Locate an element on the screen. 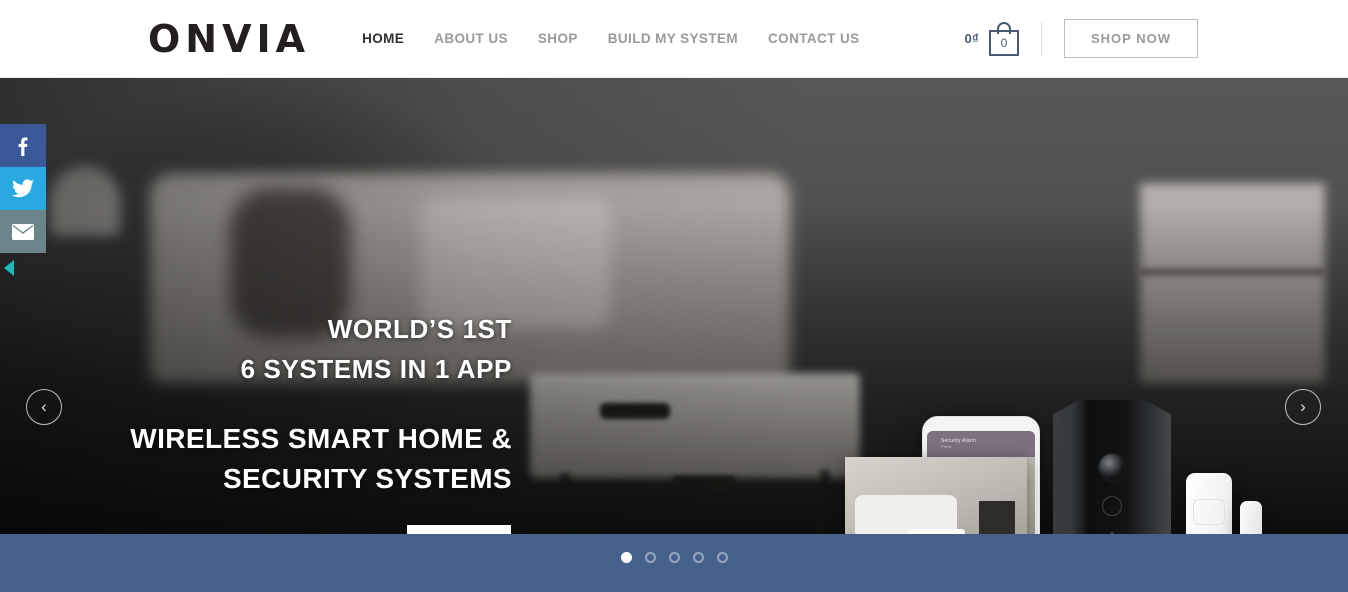 This screenshot has width=1348, height=592. header-divider is located at coordinates (1041, 38).